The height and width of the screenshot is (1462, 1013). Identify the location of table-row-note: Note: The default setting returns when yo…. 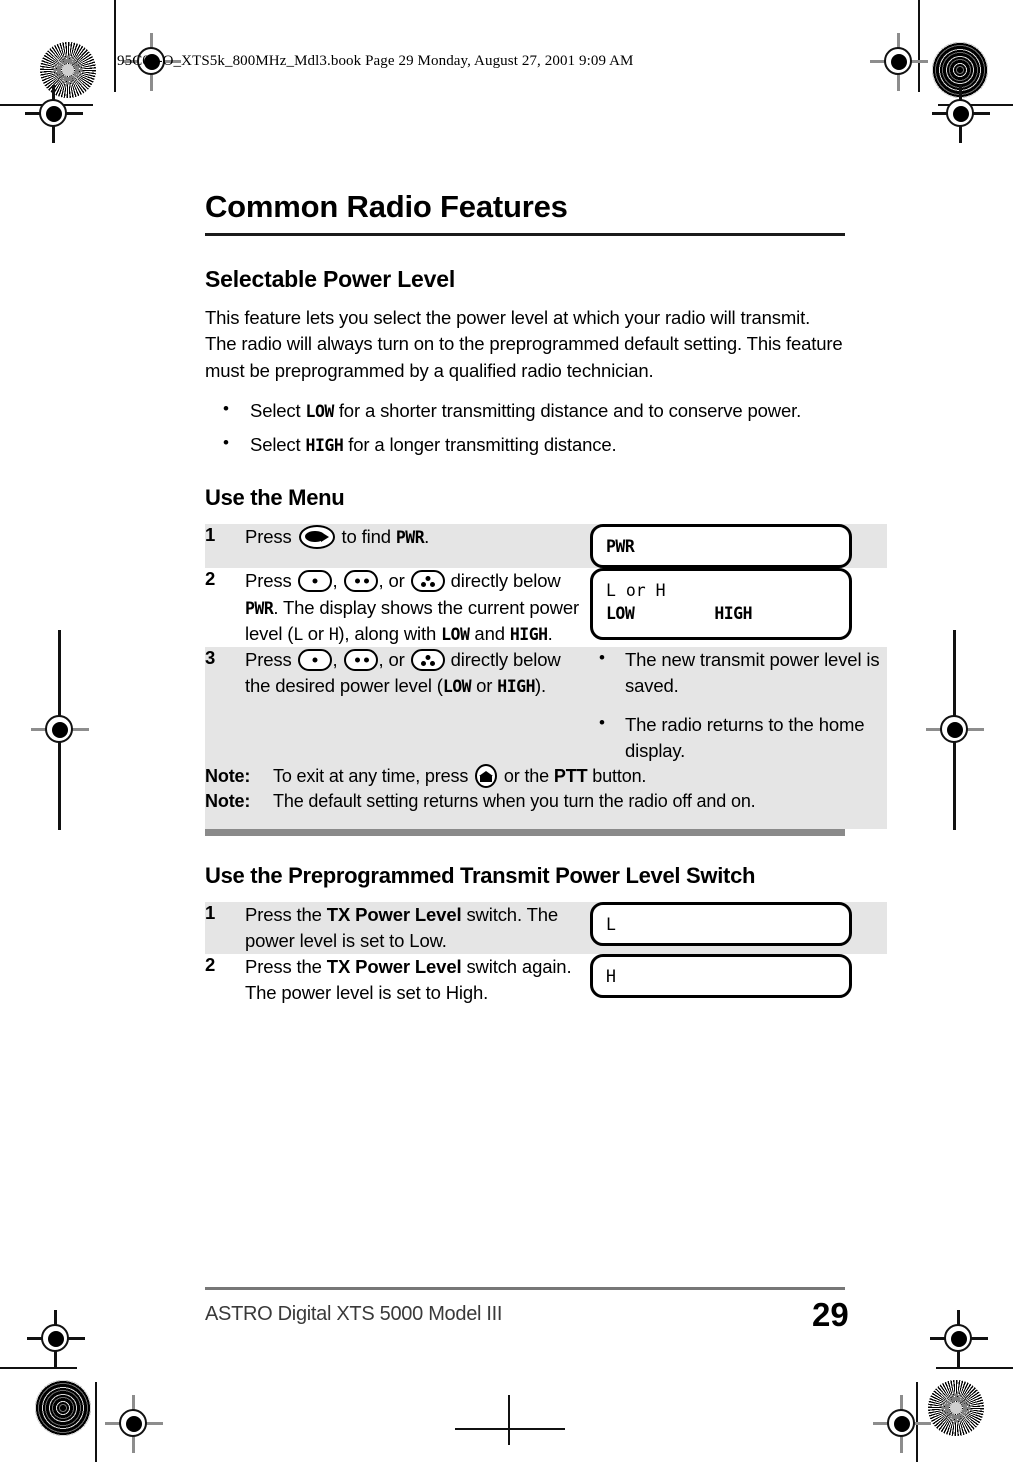
(546, 809).